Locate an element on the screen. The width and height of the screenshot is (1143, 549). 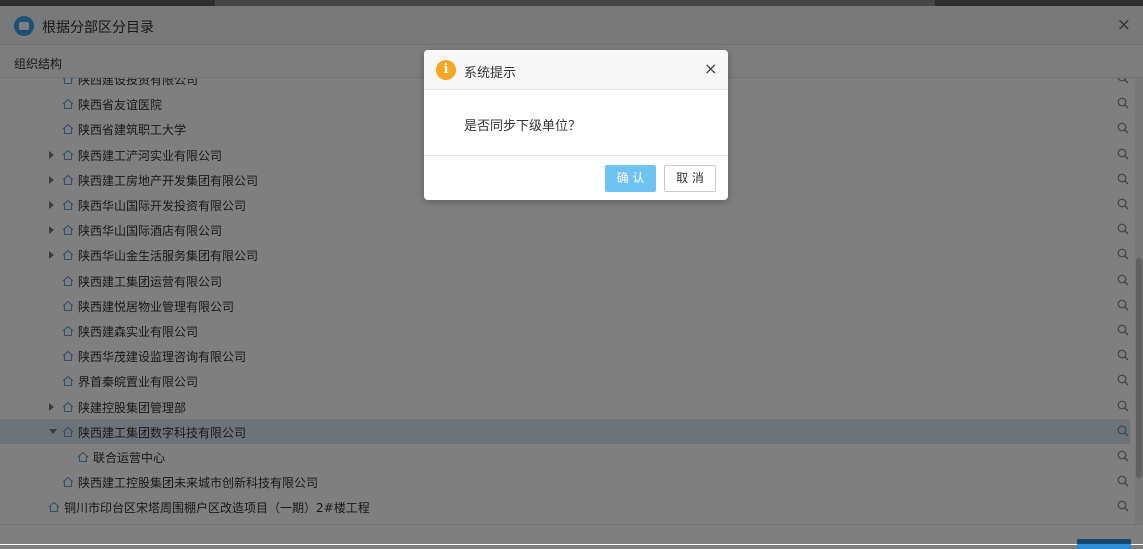
system-prompt-dialog: i 系统提示 × 是否同步下级单位？ 确 认 取 消 is located at coordinates (576, 125).